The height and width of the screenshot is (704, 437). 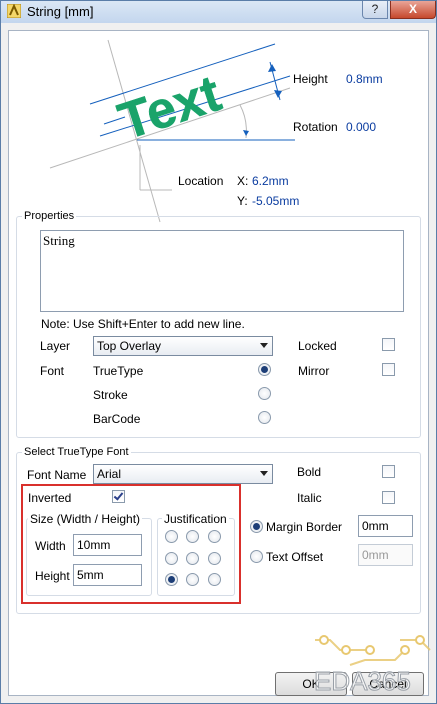 What do you see at coordinates (276, 201) in the screenshot?
I see `y-value: -5.05mm` at bounding box center [276, 201].